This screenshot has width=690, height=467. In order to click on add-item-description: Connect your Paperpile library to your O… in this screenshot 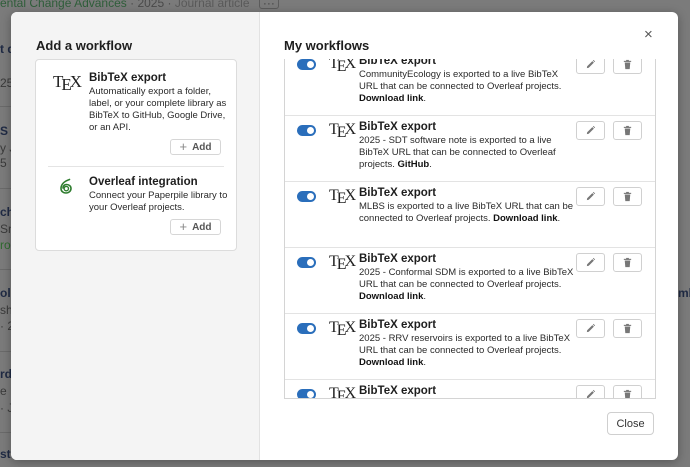, I will do `click(158, 201)`.